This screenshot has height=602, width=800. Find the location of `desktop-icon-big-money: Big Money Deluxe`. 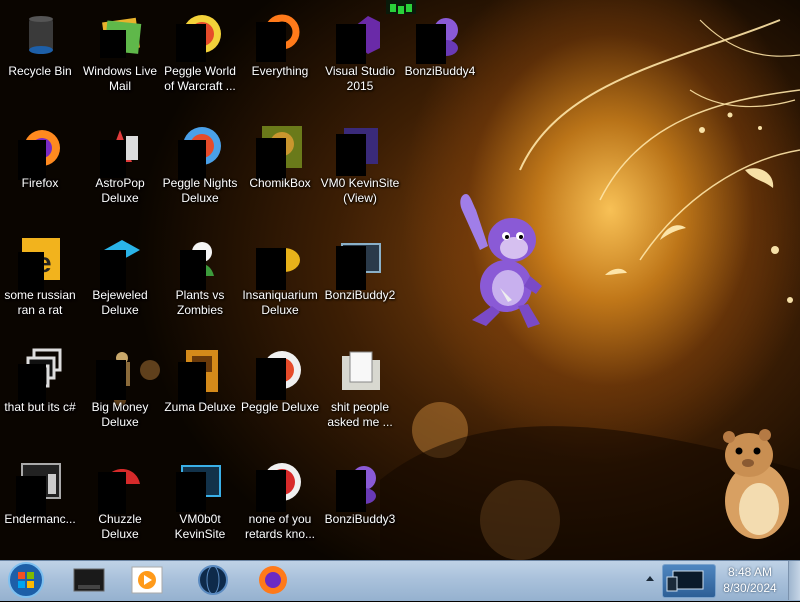

desktop-icon-big-money: Big Money Deluxe is located at coordinates (120, 394).